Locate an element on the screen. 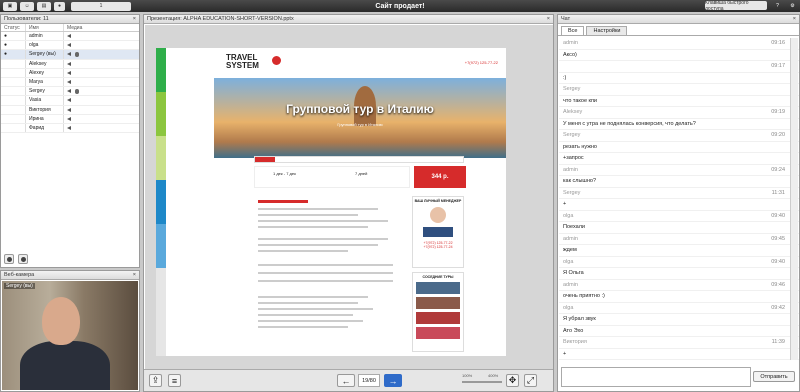 This screenshot has height=392, width=800. user-row: ● olga is located at coordinates (70, 46).